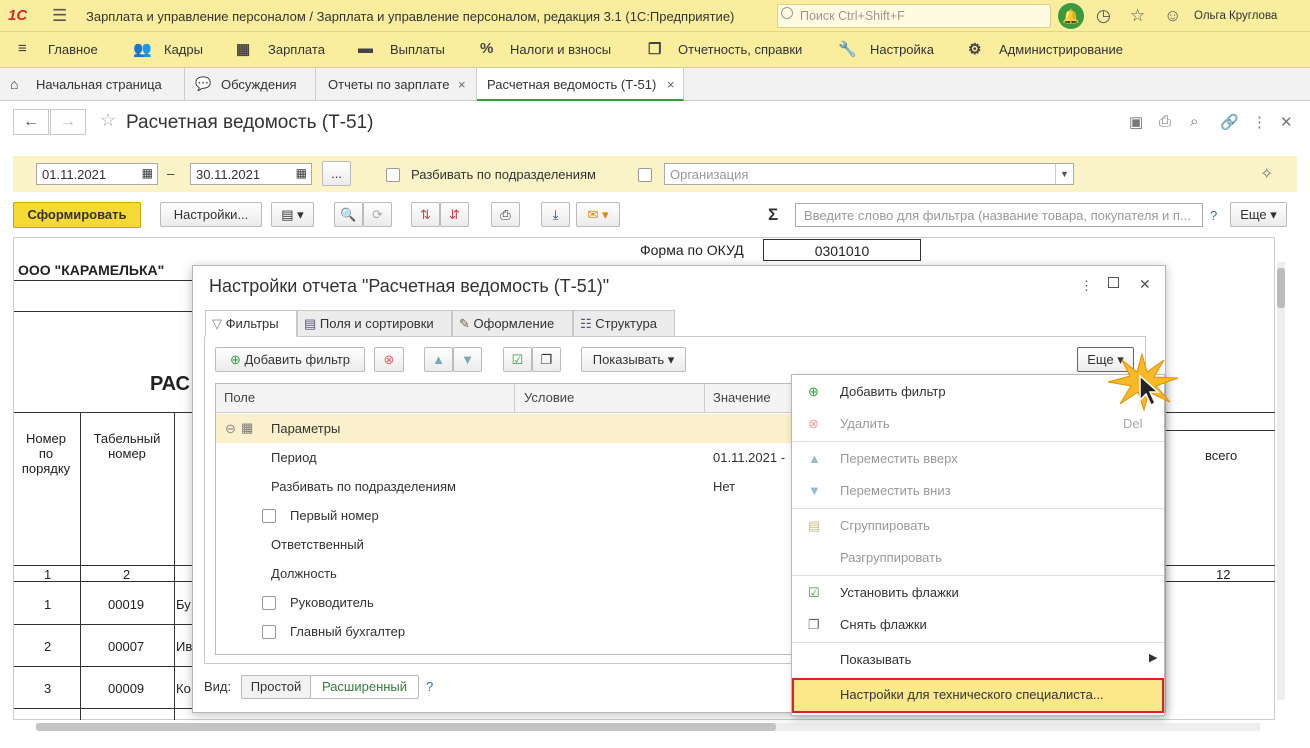 The image size is (1310, 748). What do you see at coordinates (363, 486) in the screenshot?
I see `row-split: Разбивать по подразделениям` at bounding box center [363, 486].